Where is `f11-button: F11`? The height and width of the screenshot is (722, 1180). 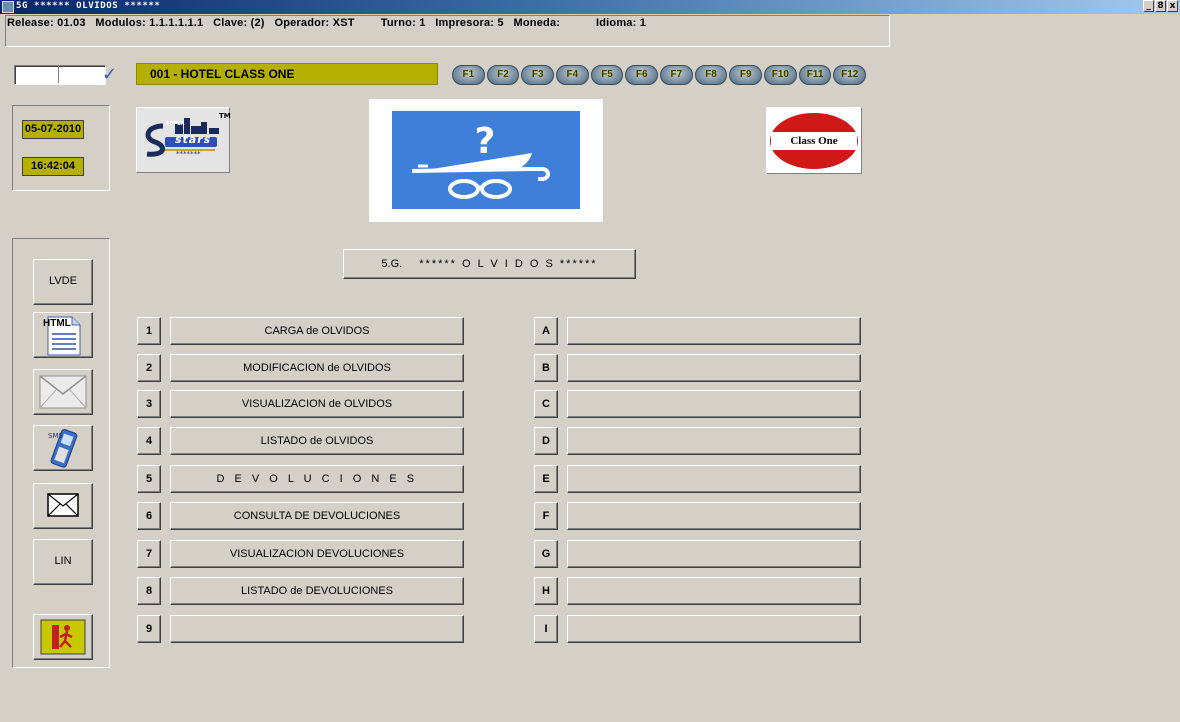 f11-button: F11 is located at coordinates (815, 75).